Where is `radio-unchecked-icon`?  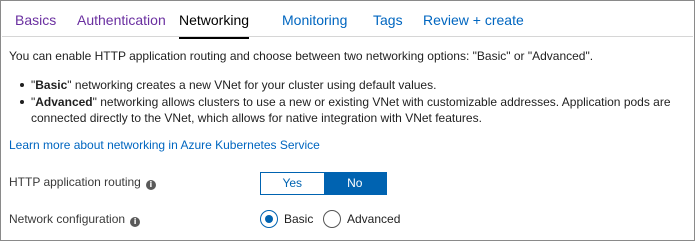
radio-unchecked-icon is located at coordinates (332, 219).